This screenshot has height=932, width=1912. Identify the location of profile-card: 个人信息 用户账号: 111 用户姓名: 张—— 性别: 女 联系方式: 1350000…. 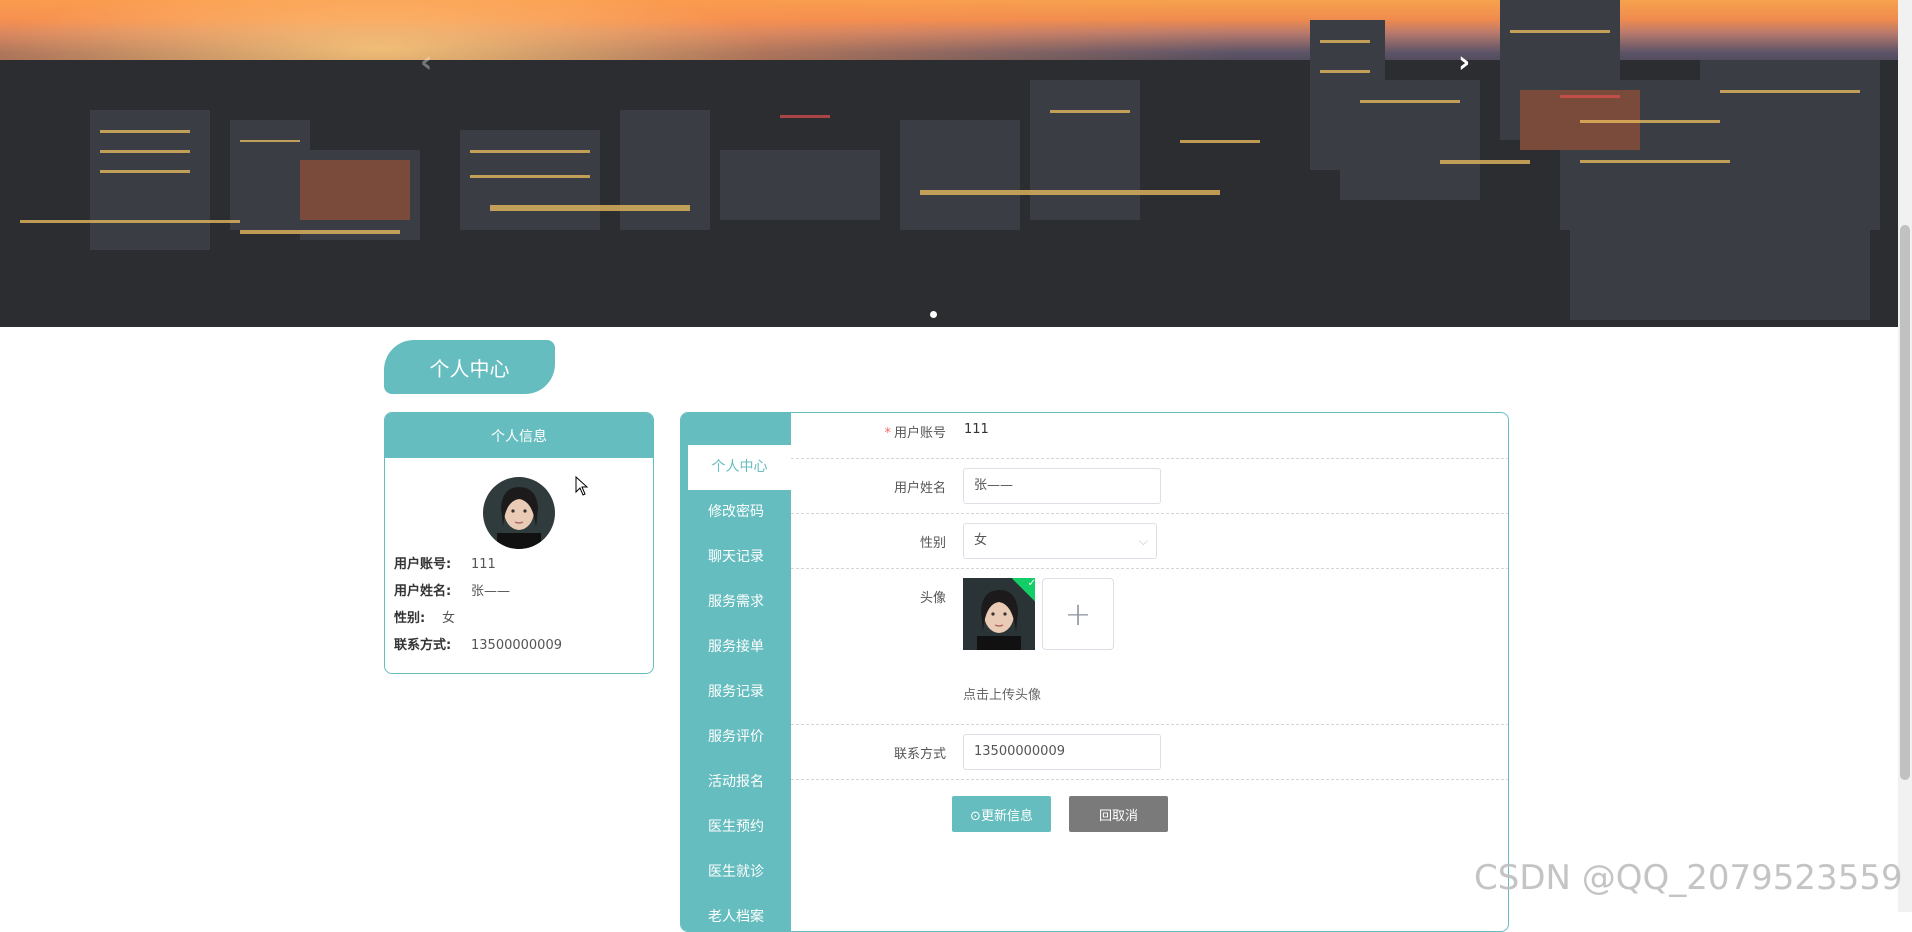
(519, 543).